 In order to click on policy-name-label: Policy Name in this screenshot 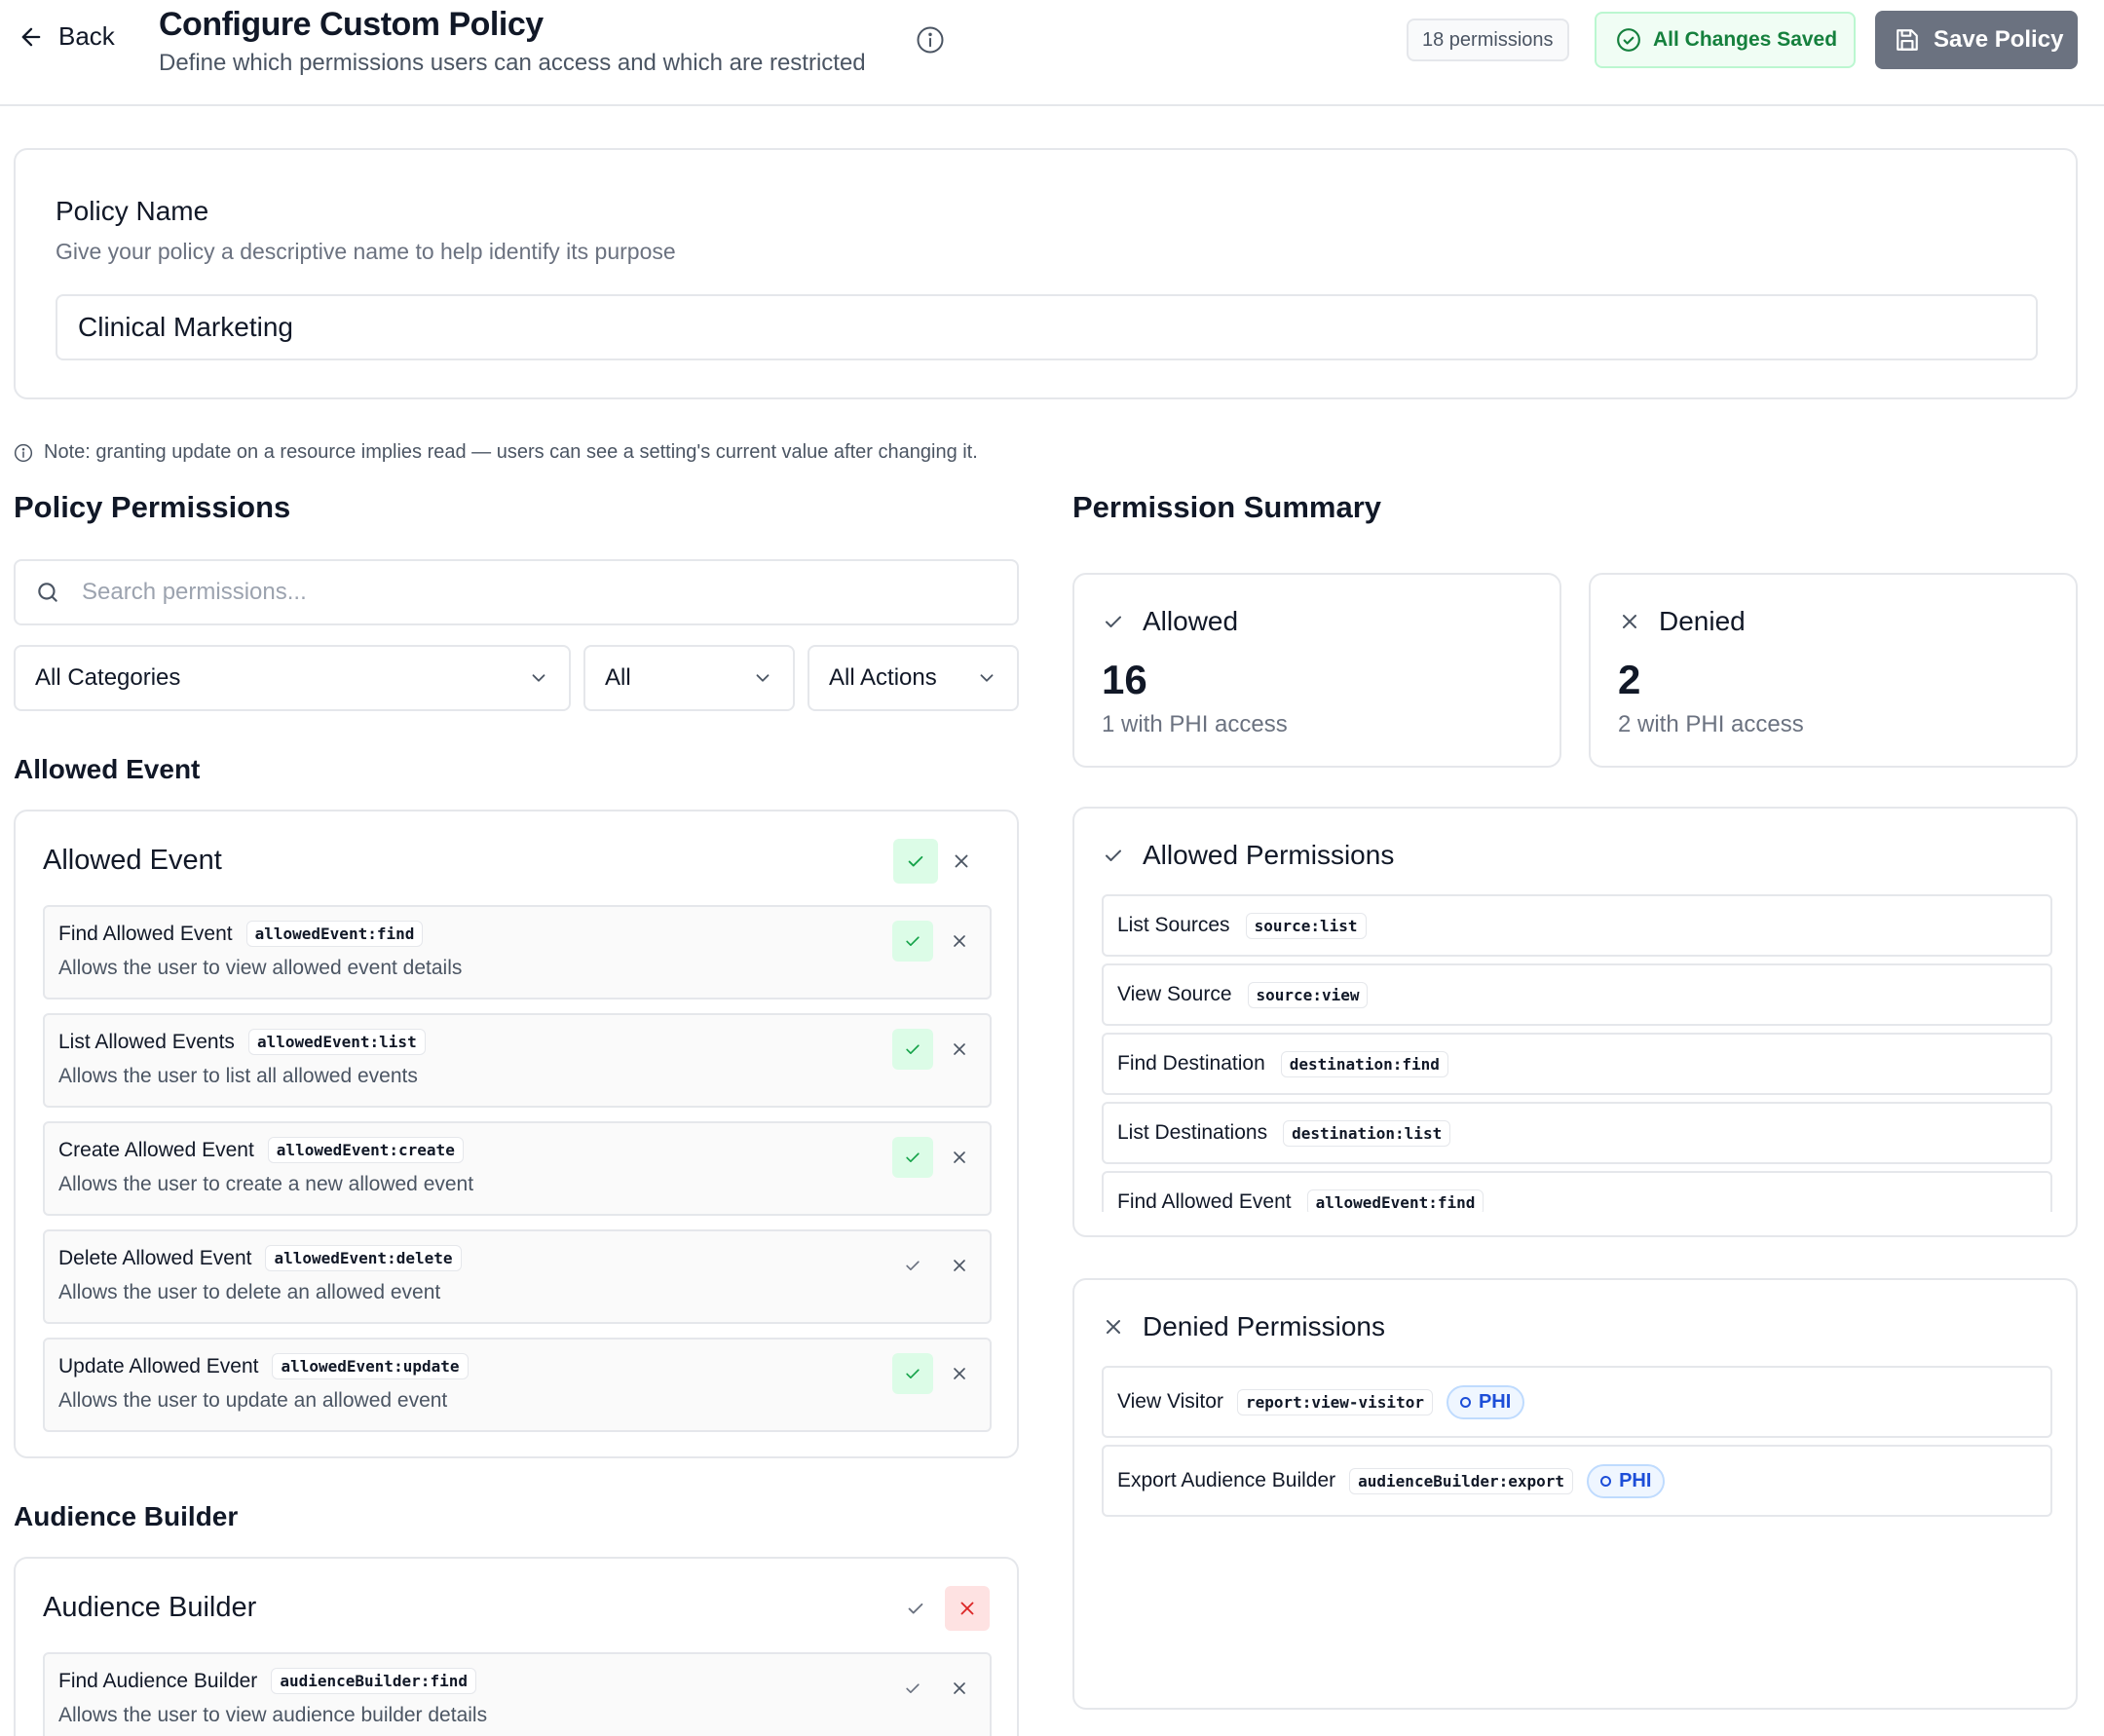, I will do `click(132, 211)`.